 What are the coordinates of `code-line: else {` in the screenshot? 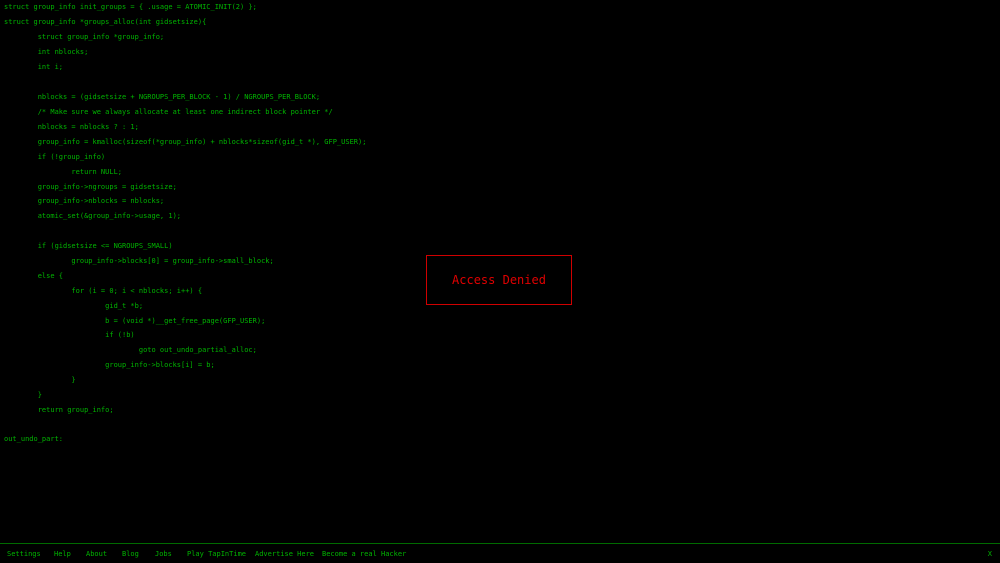 It's located at (34, 276).